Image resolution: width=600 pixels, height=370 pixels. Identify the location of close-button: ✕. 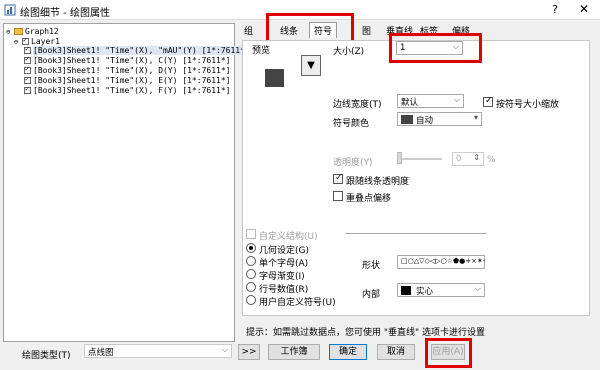
(584, 10).